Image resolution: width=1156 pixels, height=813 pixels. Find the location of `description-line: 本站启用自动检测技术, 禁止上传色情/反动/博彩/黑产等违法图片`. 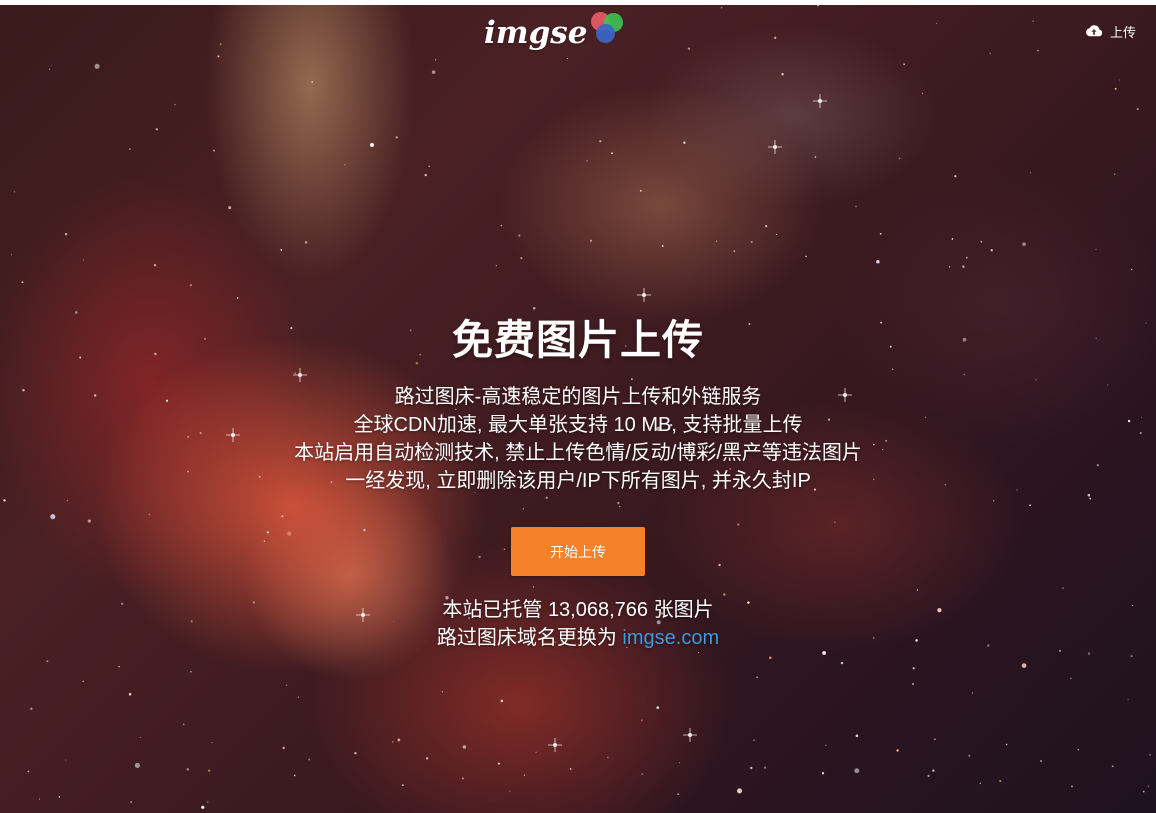

description-line: 本站启用自动检测技术, 禁止上传色情/反动/博彩/黑产等违法图片 is located at coordinates (578, 453).